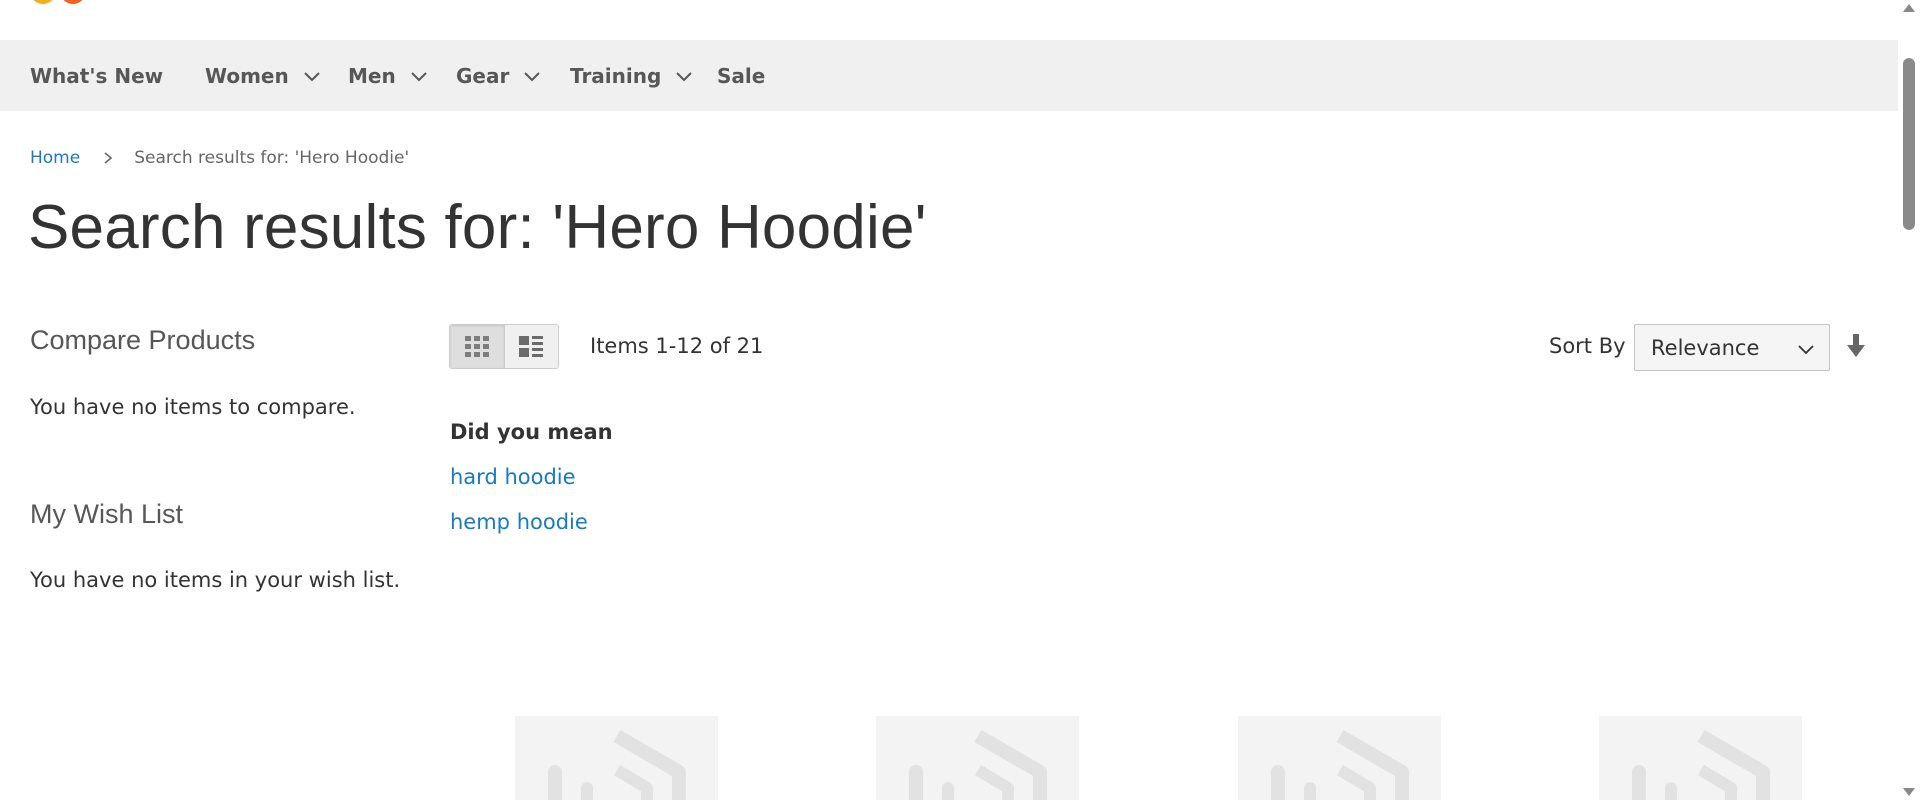  I want to click on breadcrumb: Home Search results for: 'Hero Hoodie', so click(219, 158).